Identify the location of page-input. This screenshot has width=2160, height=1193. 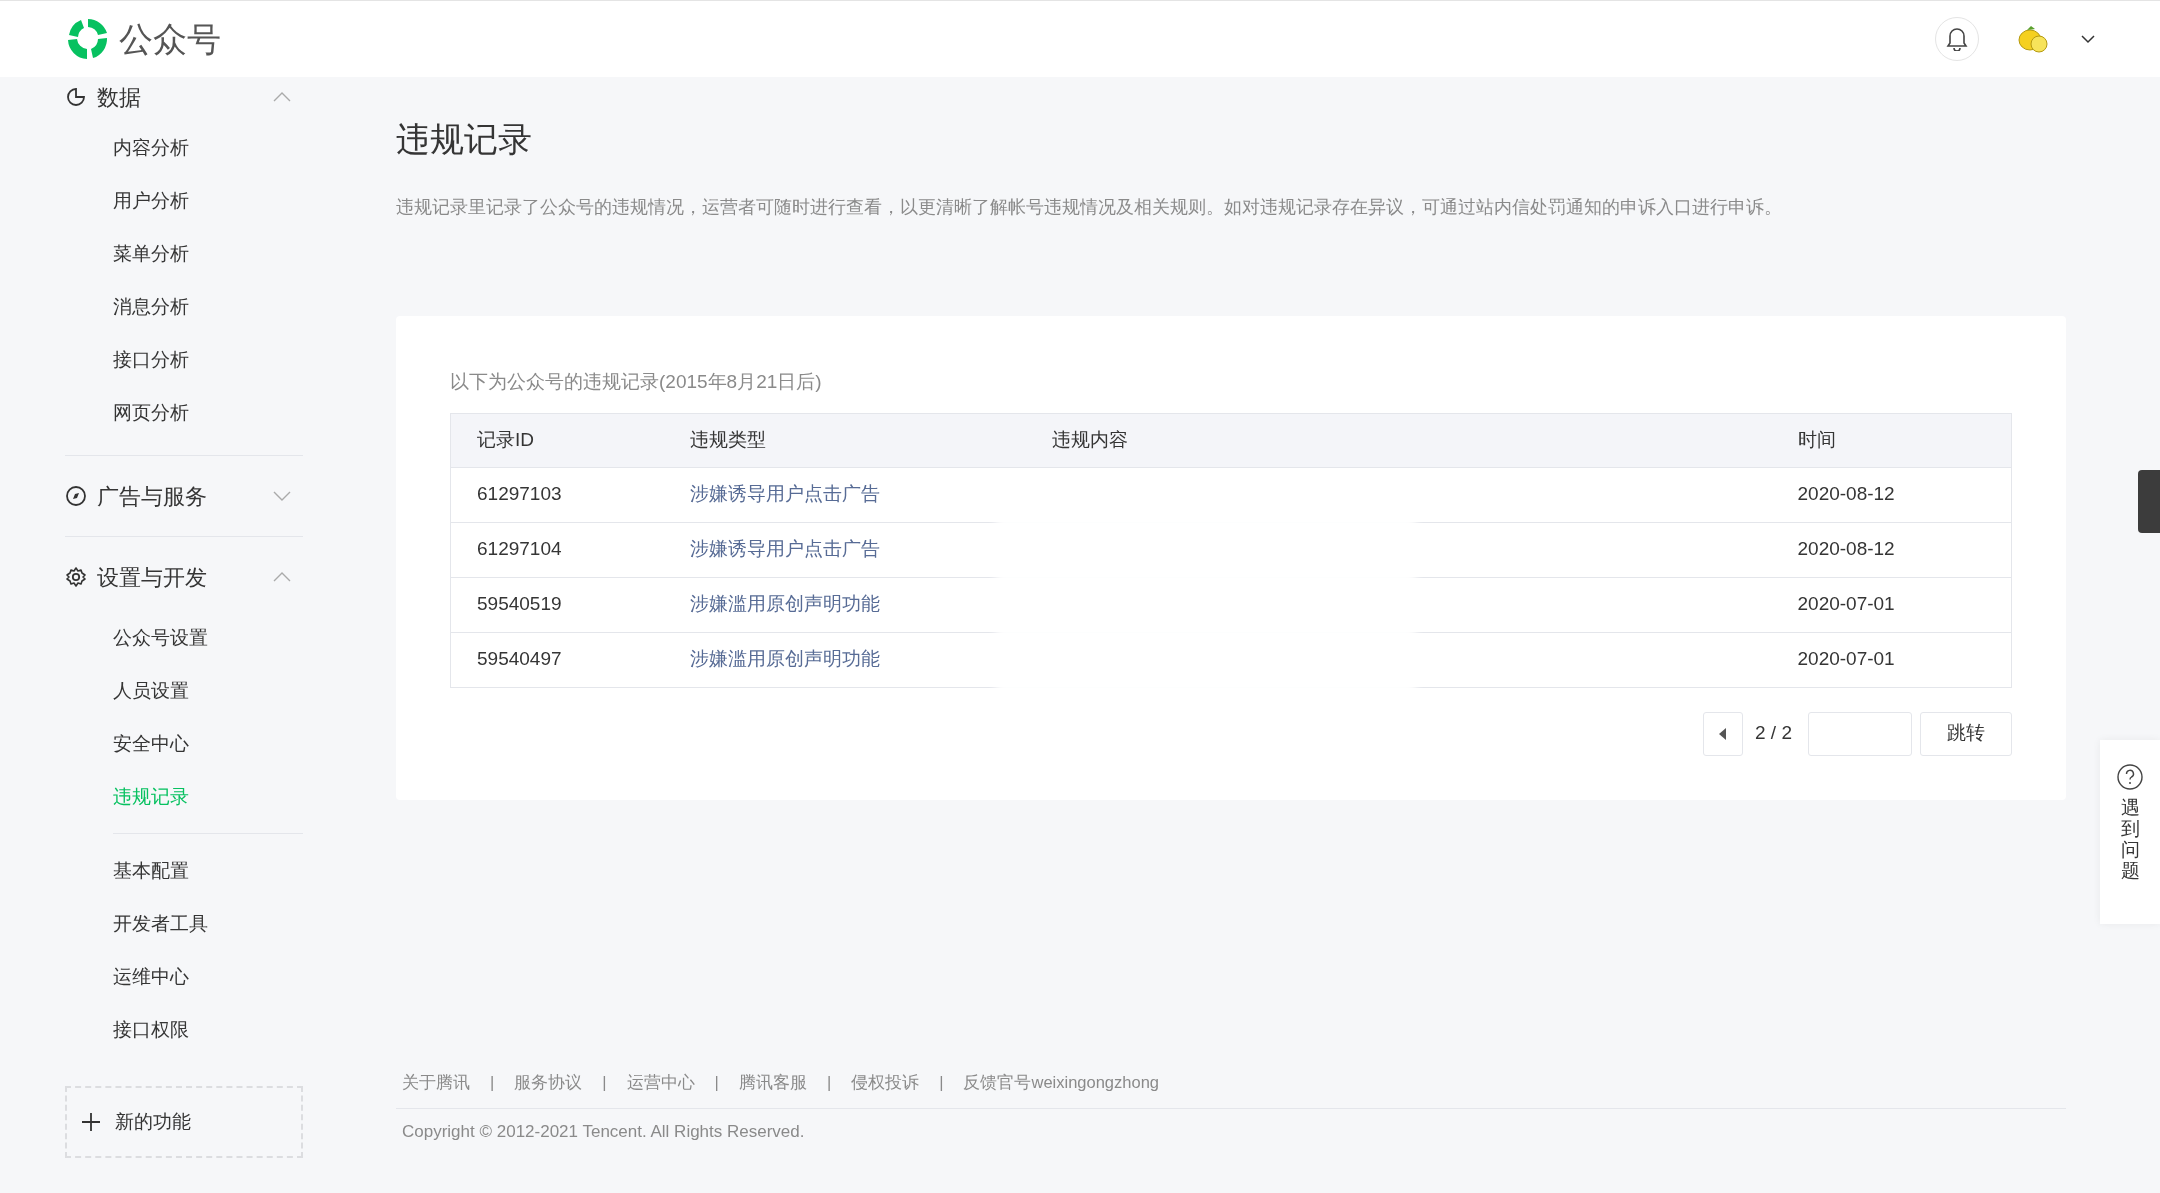
(1860, 733).